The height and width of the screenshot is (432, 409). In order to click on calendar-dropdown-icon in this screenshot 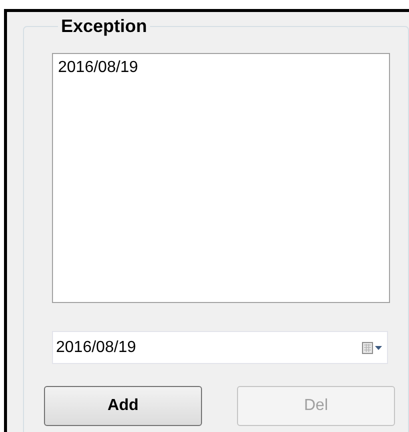, I will do `click(372, 348)`.